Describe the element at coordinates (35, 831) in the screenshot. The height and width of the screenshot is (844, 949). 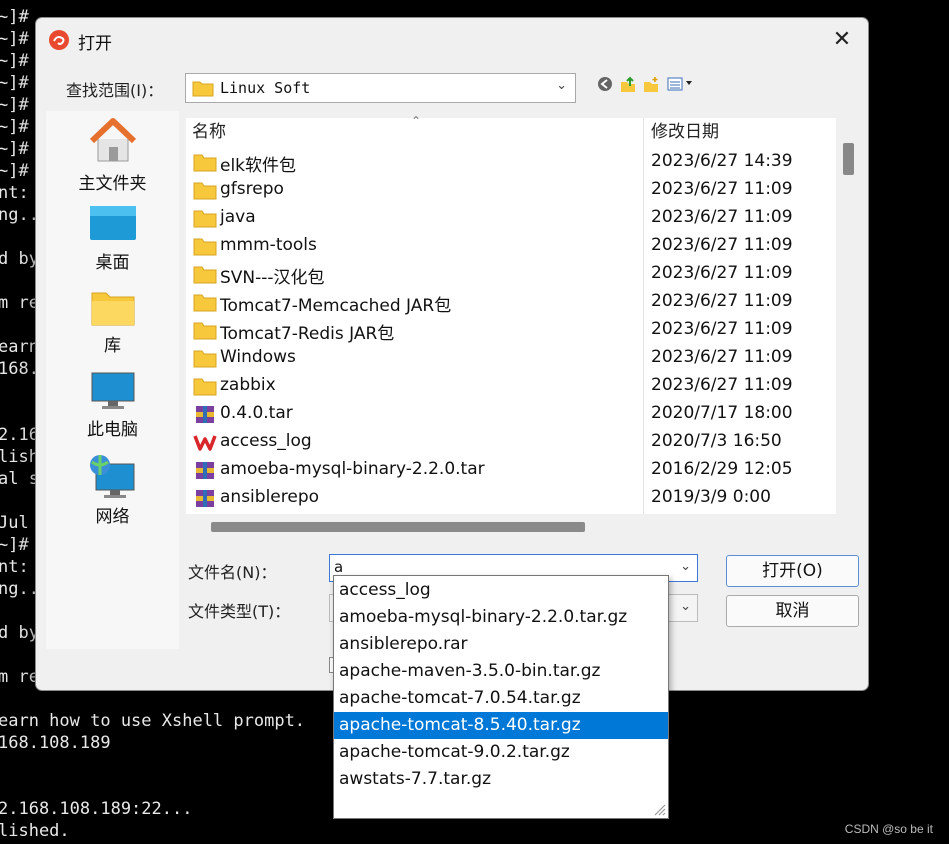
I see `terminal-line: lished.` at that location.